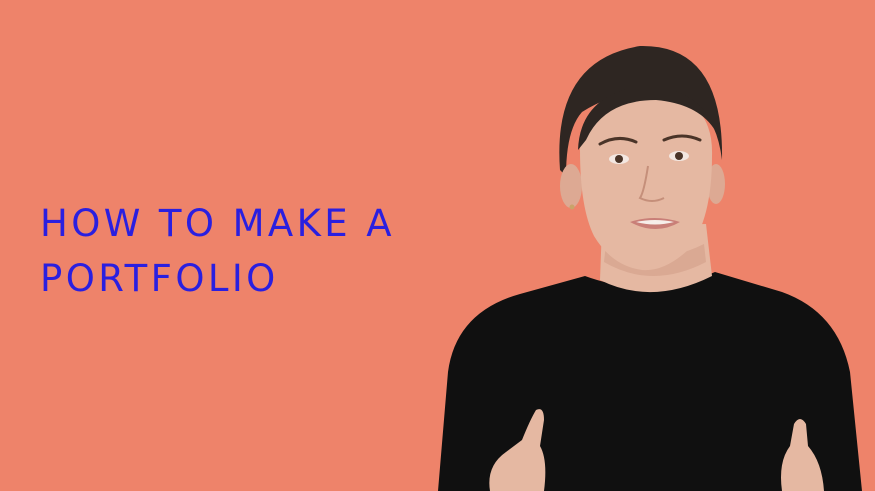 The height and width of the screenshot is (491, 875). What do you see at coordinates (679, 156) in the screenshot?
I see `right-iris` at bounding box center [679, 156].